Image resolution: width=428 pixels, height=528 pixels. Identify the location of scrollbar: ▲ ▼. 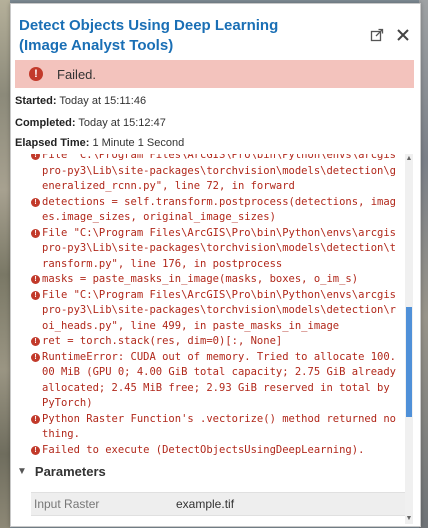
(409, 339).